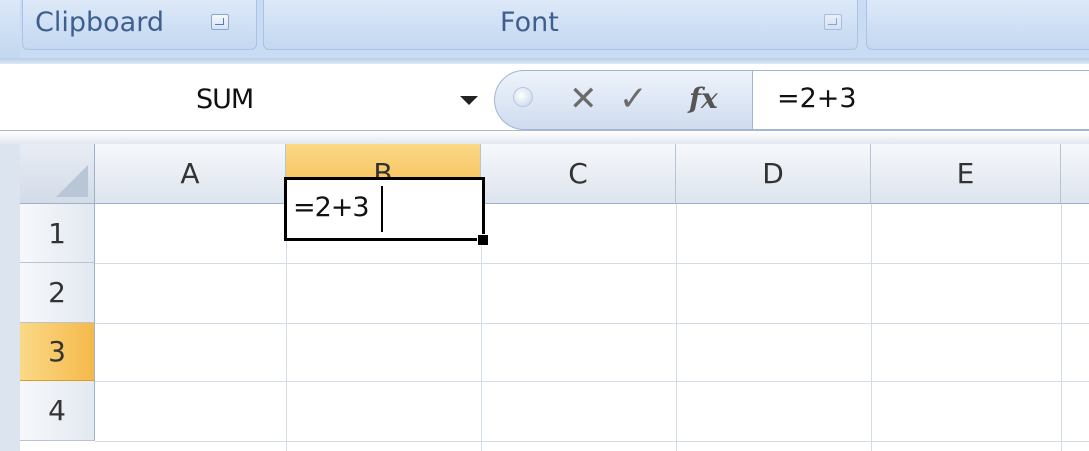 The width and height of the screenshot is (1089, 451). Describe the element at coordinates (977, 25) in the screenshot. I see `ribbon-group-next` at that location.